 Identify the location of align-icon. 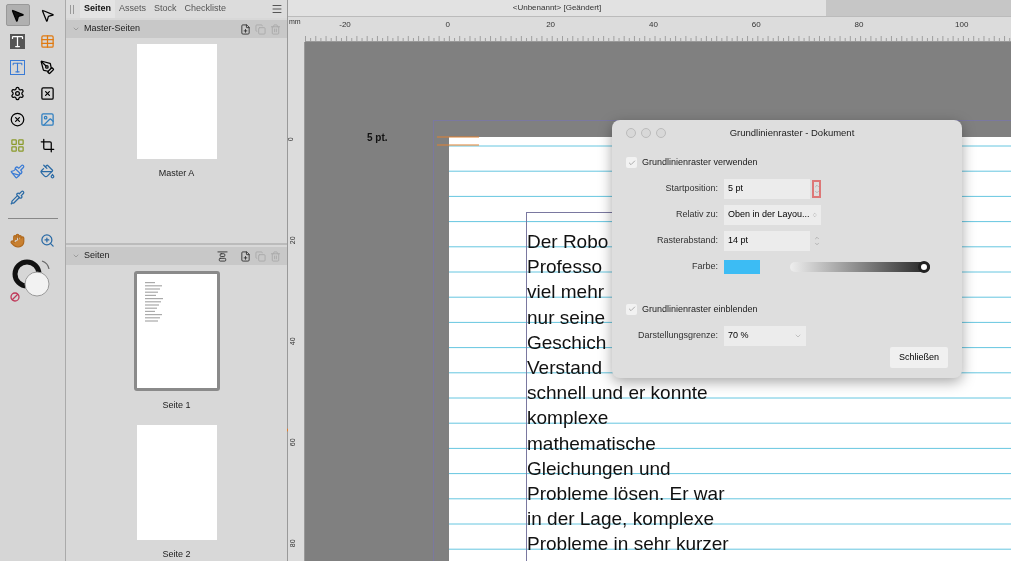
(222, 256).